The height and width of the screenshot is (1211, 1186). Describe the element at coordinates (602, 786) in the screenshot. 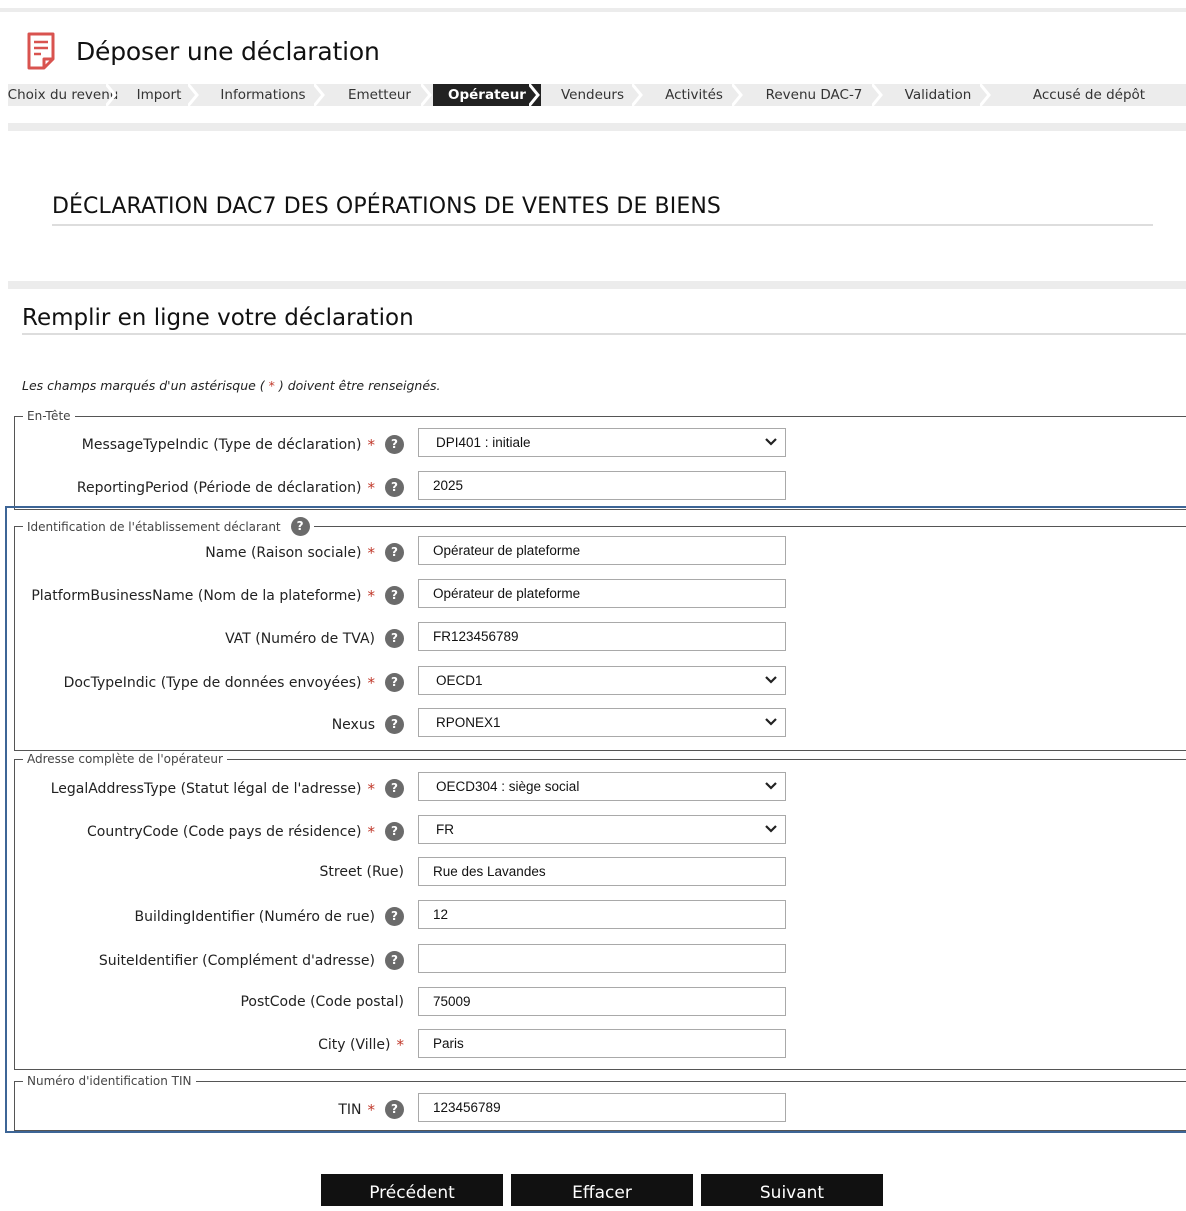

I see `legal-address-type-select: OECD304 : siège social` at that location.